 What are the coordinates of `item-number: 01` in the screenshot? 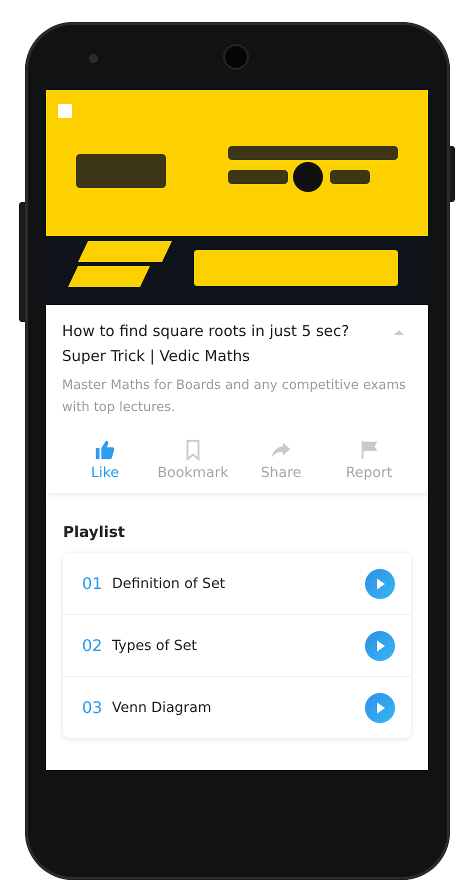 It's located at (93, 583).